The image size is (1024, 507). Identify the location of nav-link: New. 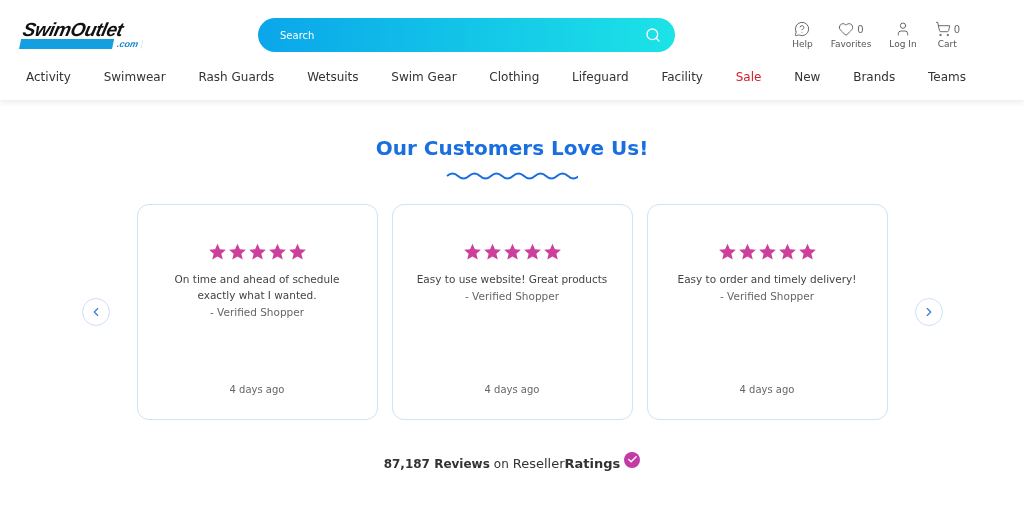
(807, 77).